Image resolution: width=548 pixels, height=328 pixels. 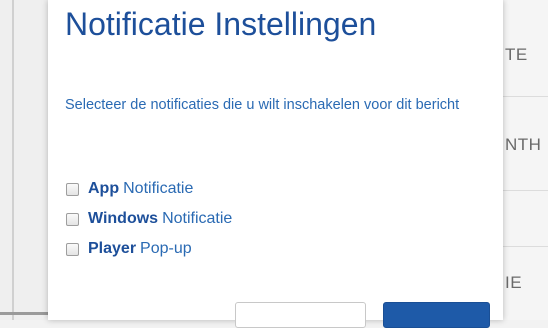 I want to click on option-strong-label: Windows, so click(x=123, y=218).